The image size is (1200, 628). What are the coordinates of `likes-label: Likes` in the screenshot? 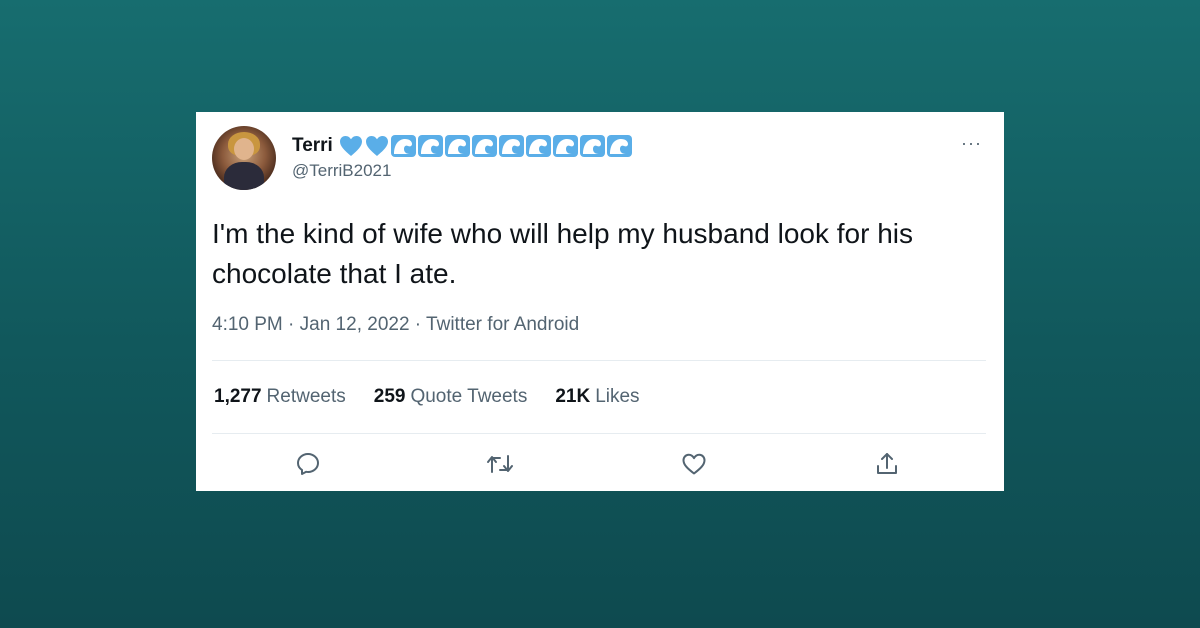 It's located at (617, 396).